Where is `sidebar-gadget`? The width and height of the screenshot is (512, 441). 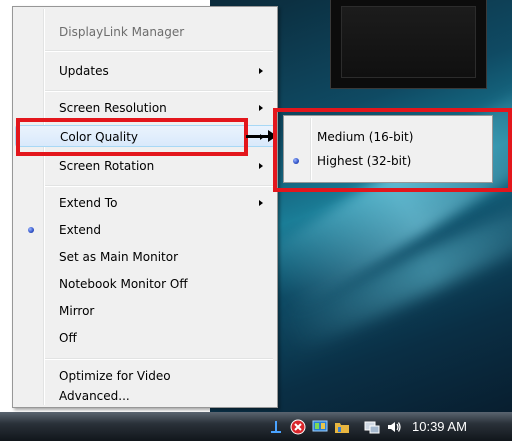
sidebar-gadget is located at coordinates (408, 44).